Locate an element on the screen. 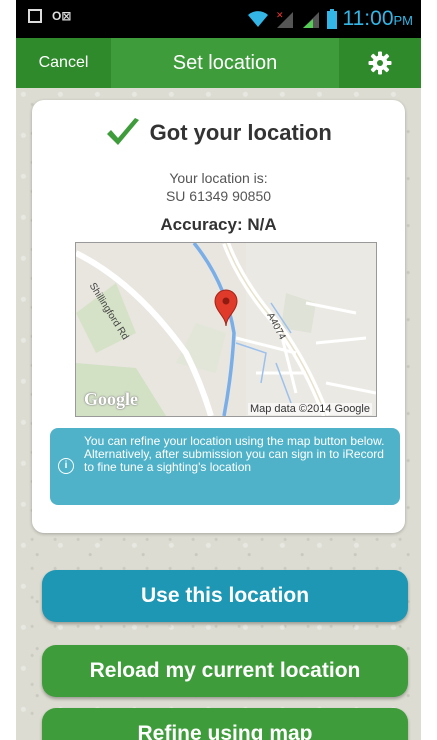  signal-icon: ✕ is located at coordinates (284, 19).